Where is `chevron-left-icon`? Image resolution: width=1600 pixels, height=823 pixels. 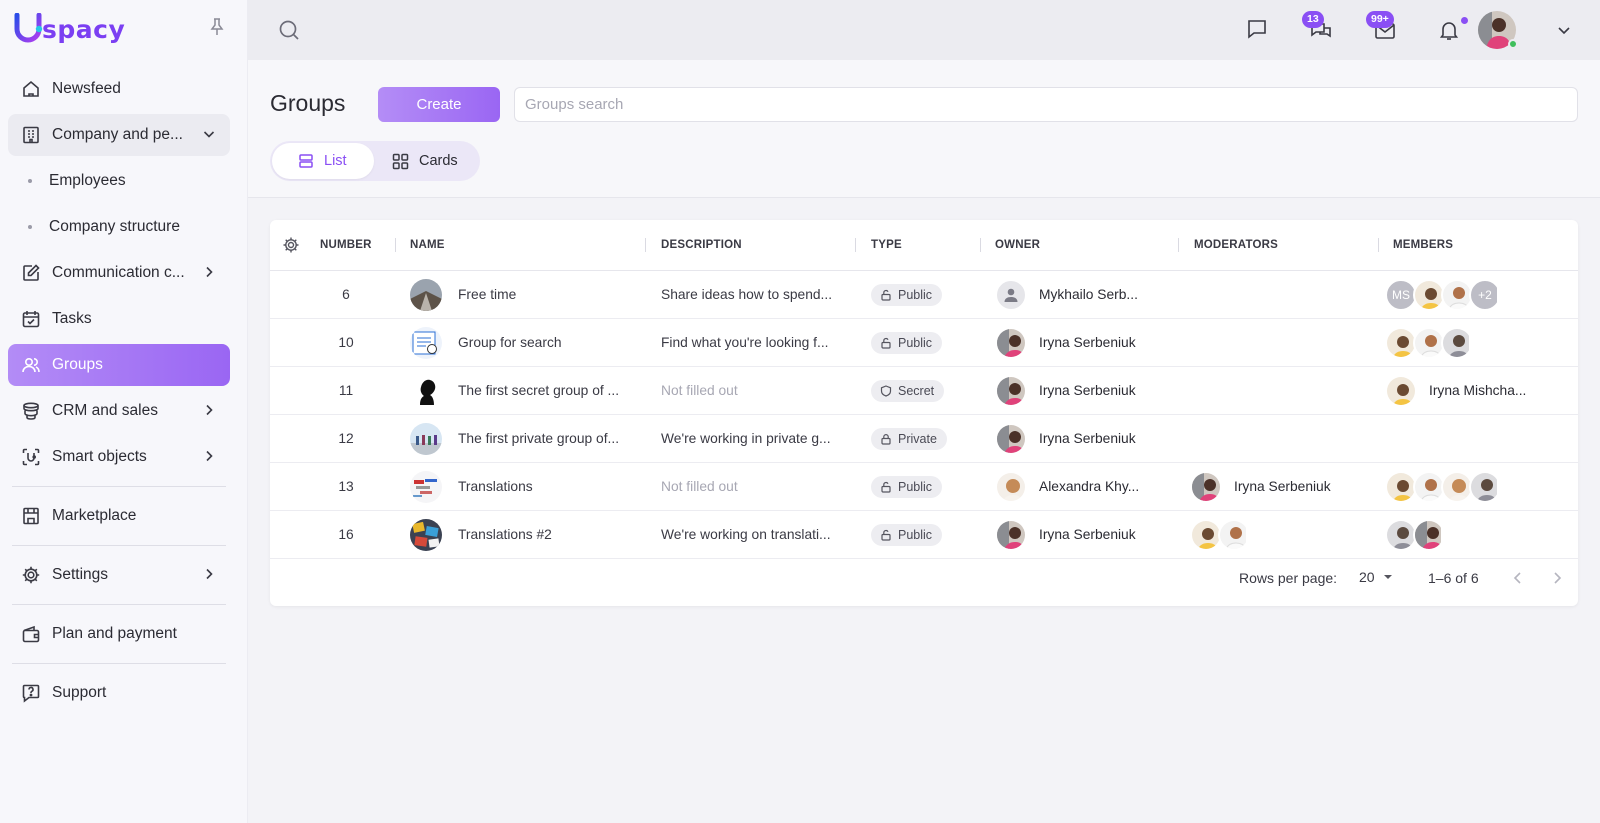 chevron-left-icon is located at coordinates (1518, 578).